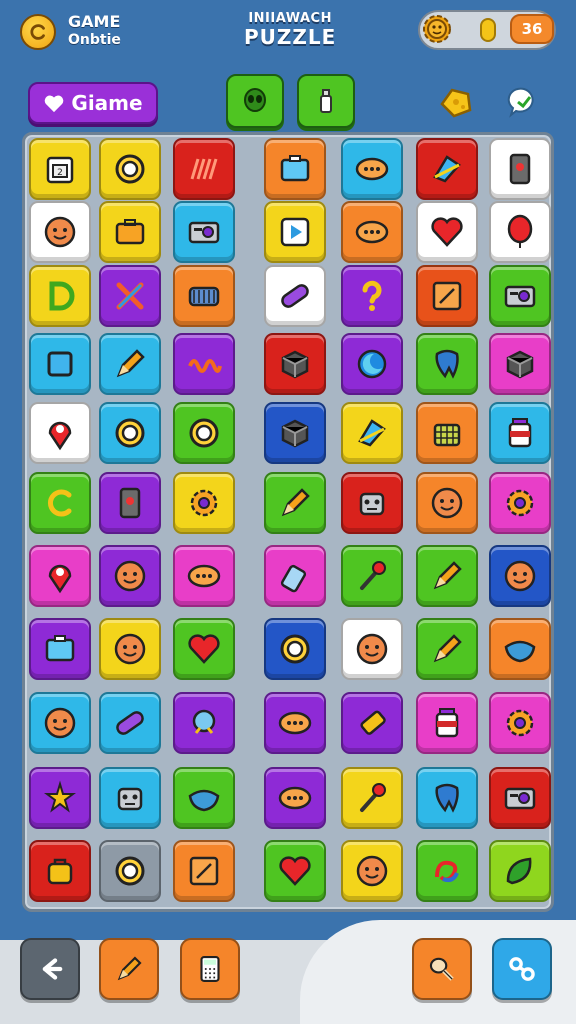  Describe the element at coordinates (38, 32) in the screenshot. I see `logo-coin-icon` at that location.